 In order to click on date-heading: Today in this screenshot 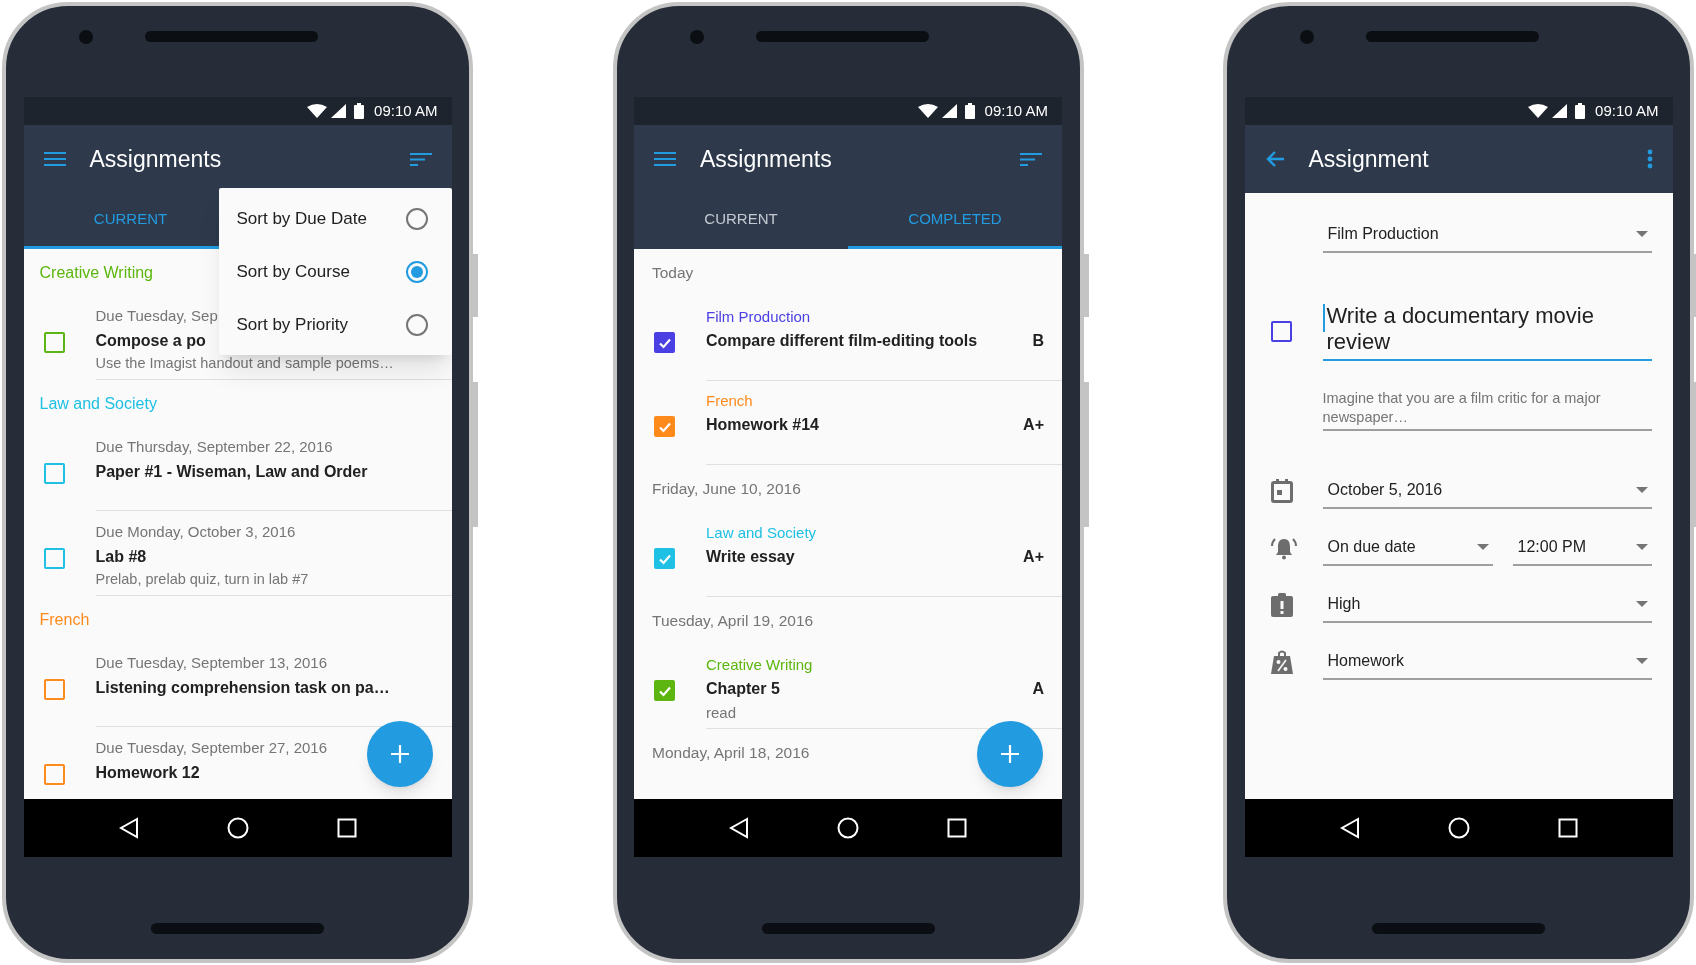, I will do `click(673, 273)`.